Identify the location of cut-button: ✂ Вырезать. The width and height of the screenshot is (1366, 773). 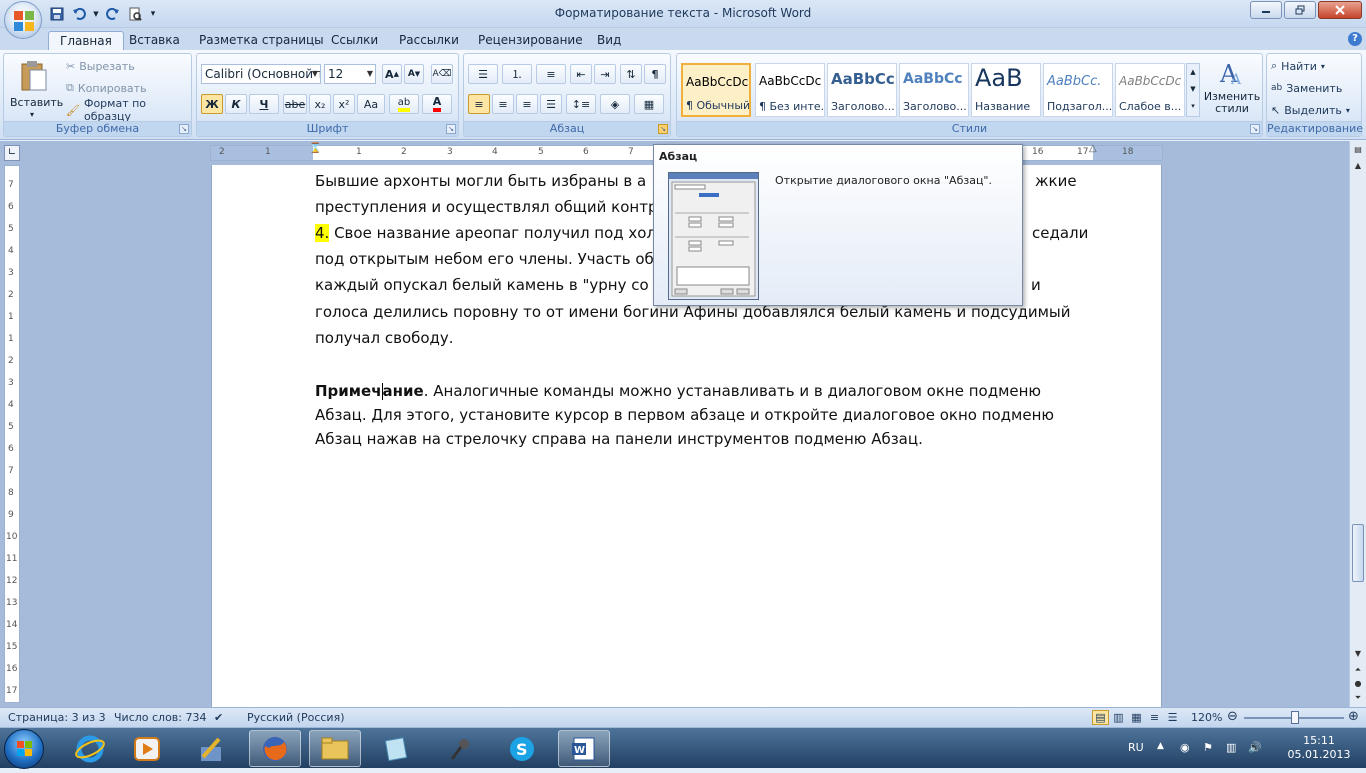
(100, 66).